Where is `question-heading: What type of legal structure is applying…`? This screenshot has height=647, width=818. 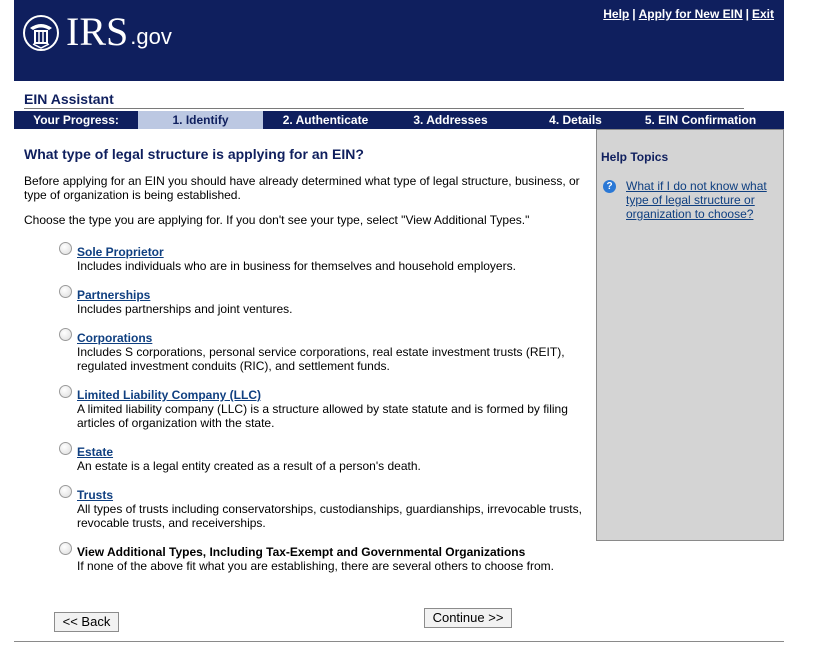
question-heading: What type of legal structure is applying… is located at coordinates (194, 154).